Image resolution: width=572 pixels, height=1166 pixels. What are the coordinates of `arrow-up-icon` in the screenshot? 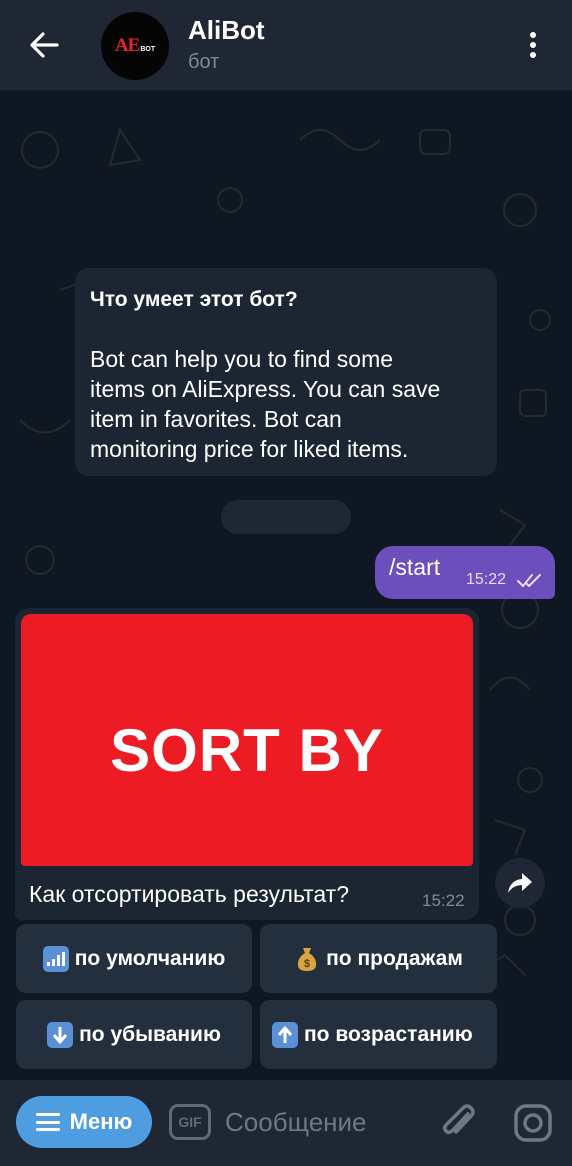 It's located at (285, 1034).